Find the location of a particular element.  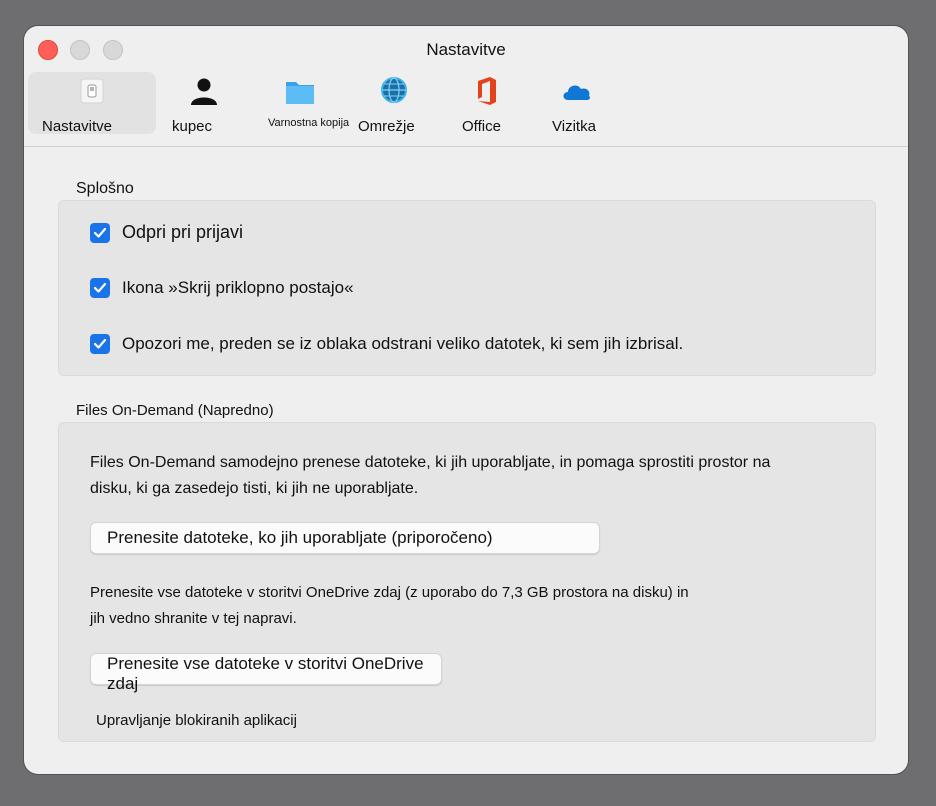

tab-settings: Nastavitve is located at coordinates (92, 103).